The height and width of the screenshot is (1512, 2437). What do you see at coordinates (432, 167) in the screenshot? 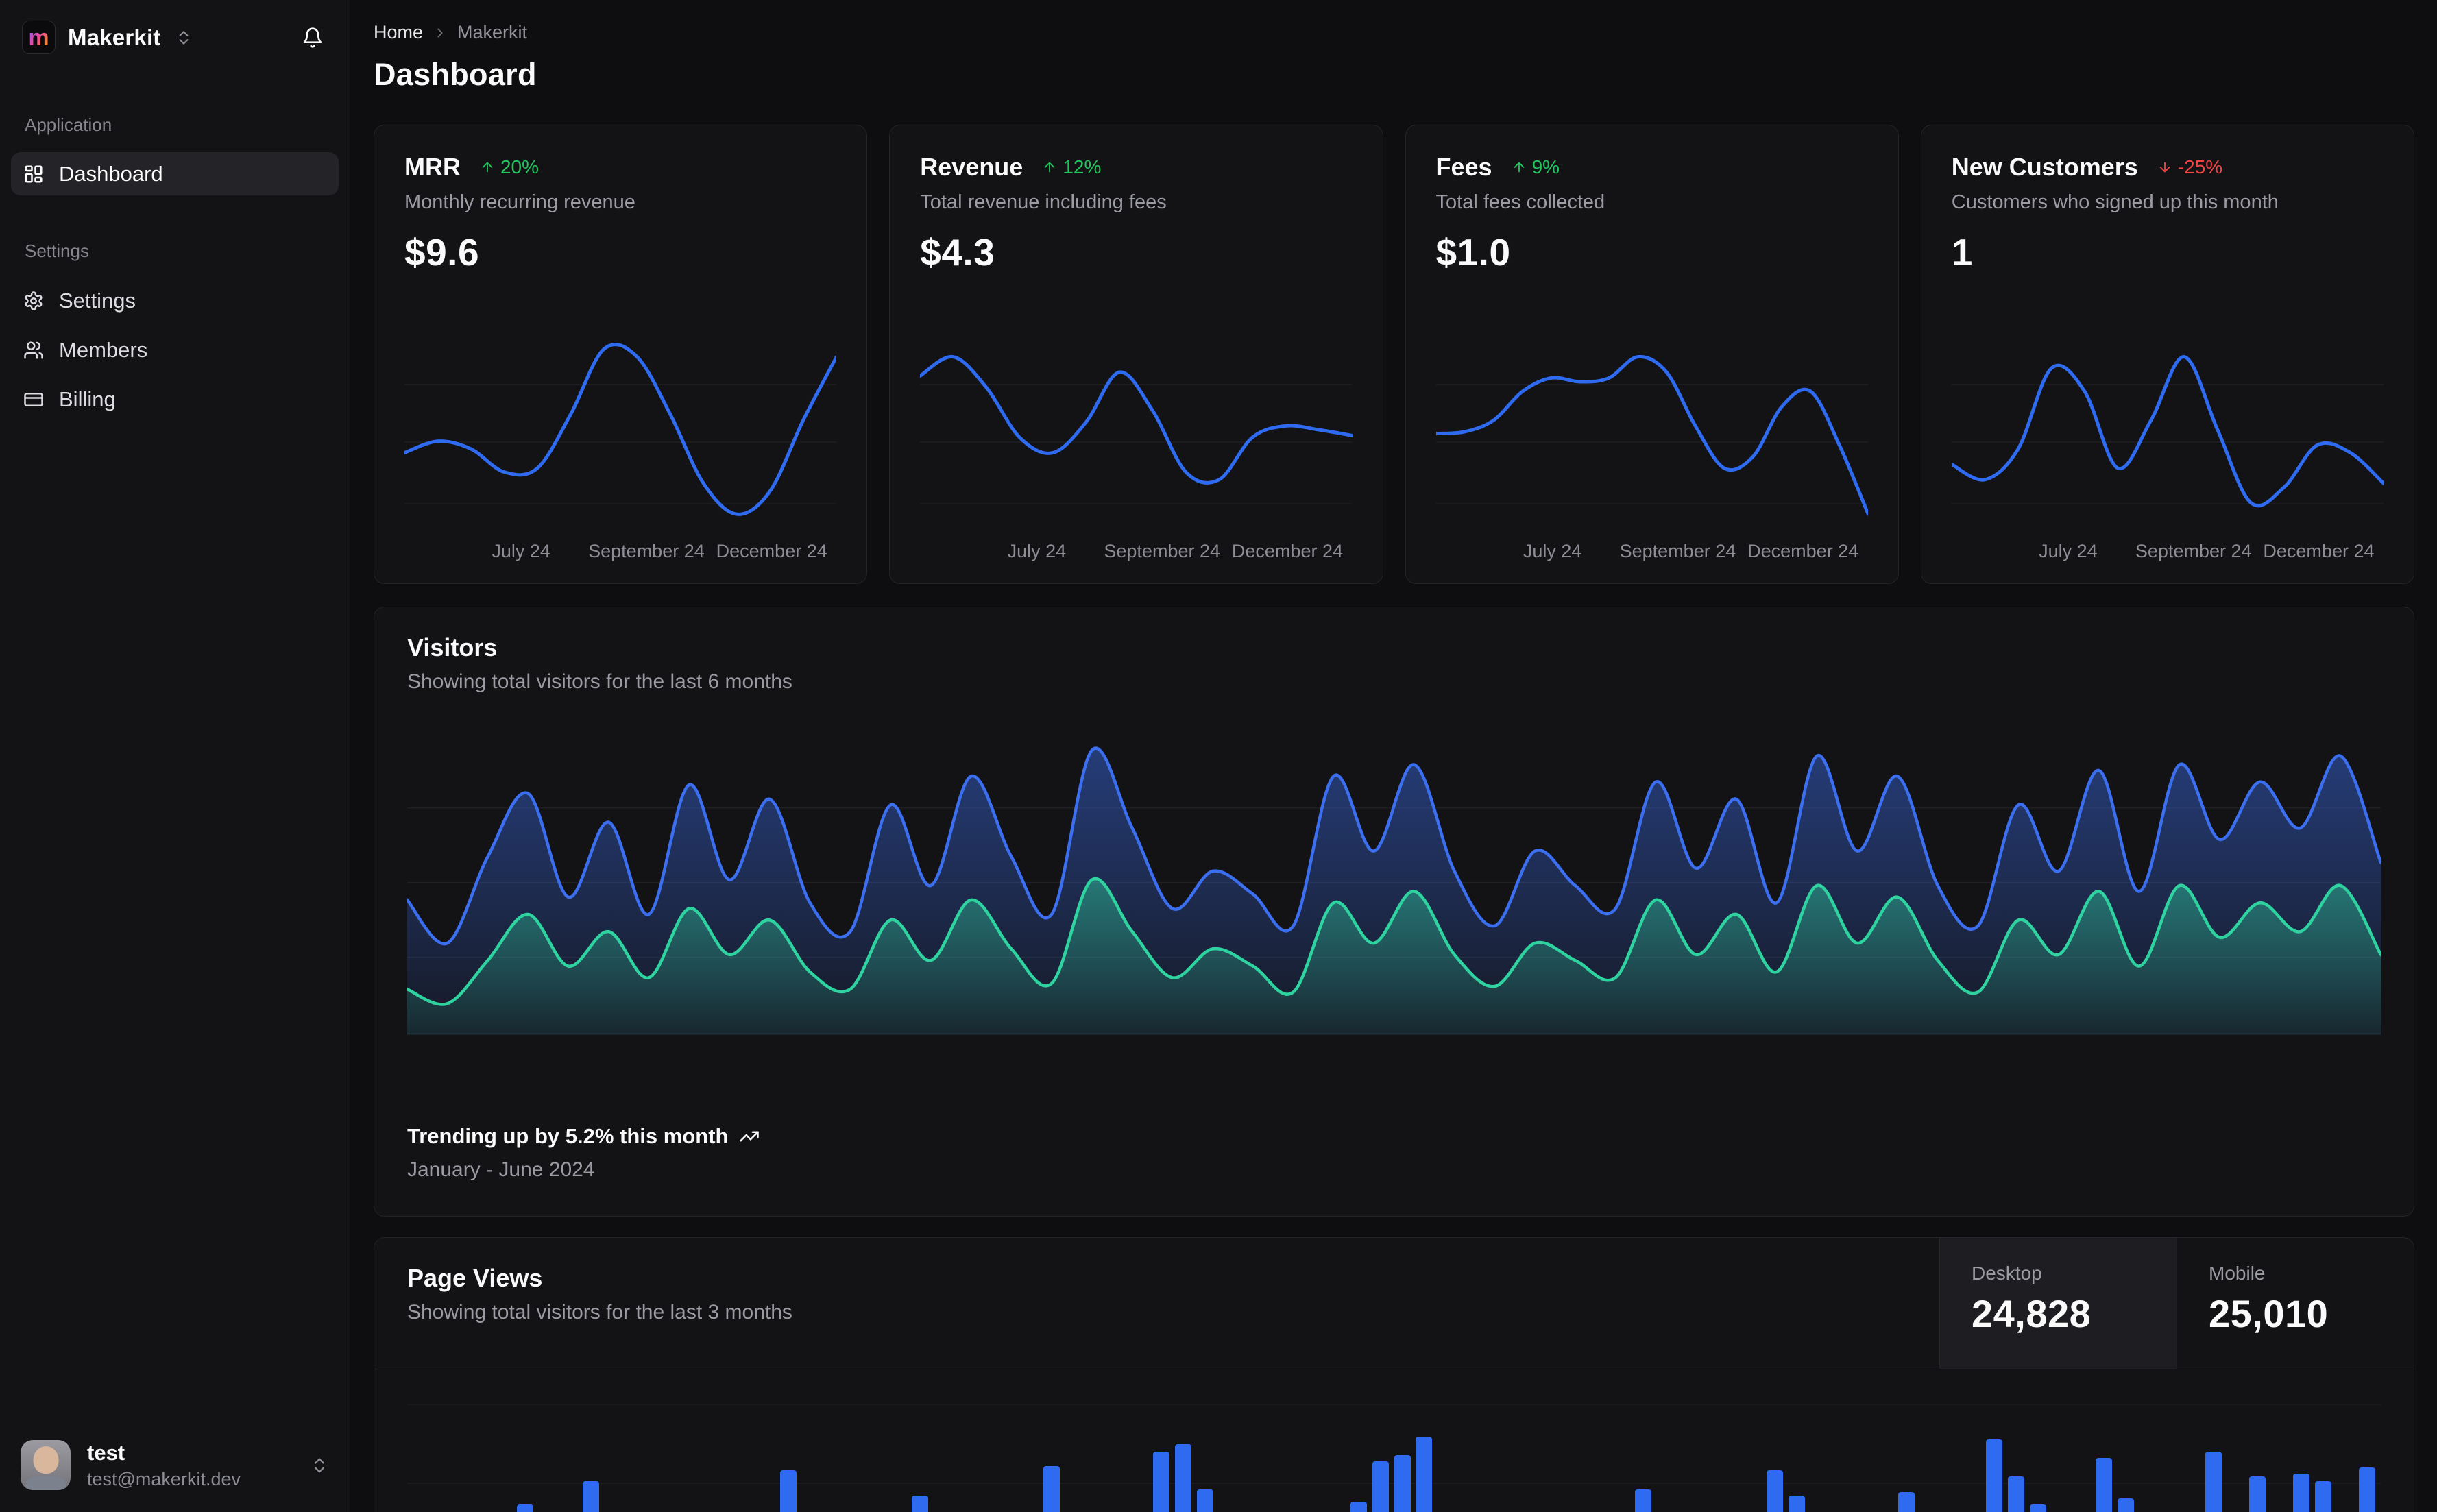
I see `card-title: MRR` at bounding box center [432, 167].